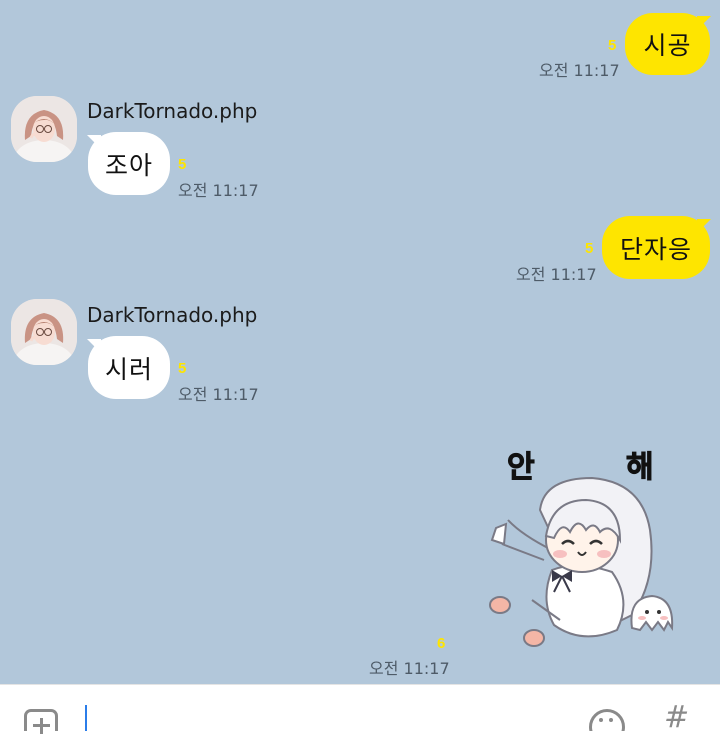 This screenshot has height=735, width=720. I want to click on message-text: 조아, so click(128, 165).